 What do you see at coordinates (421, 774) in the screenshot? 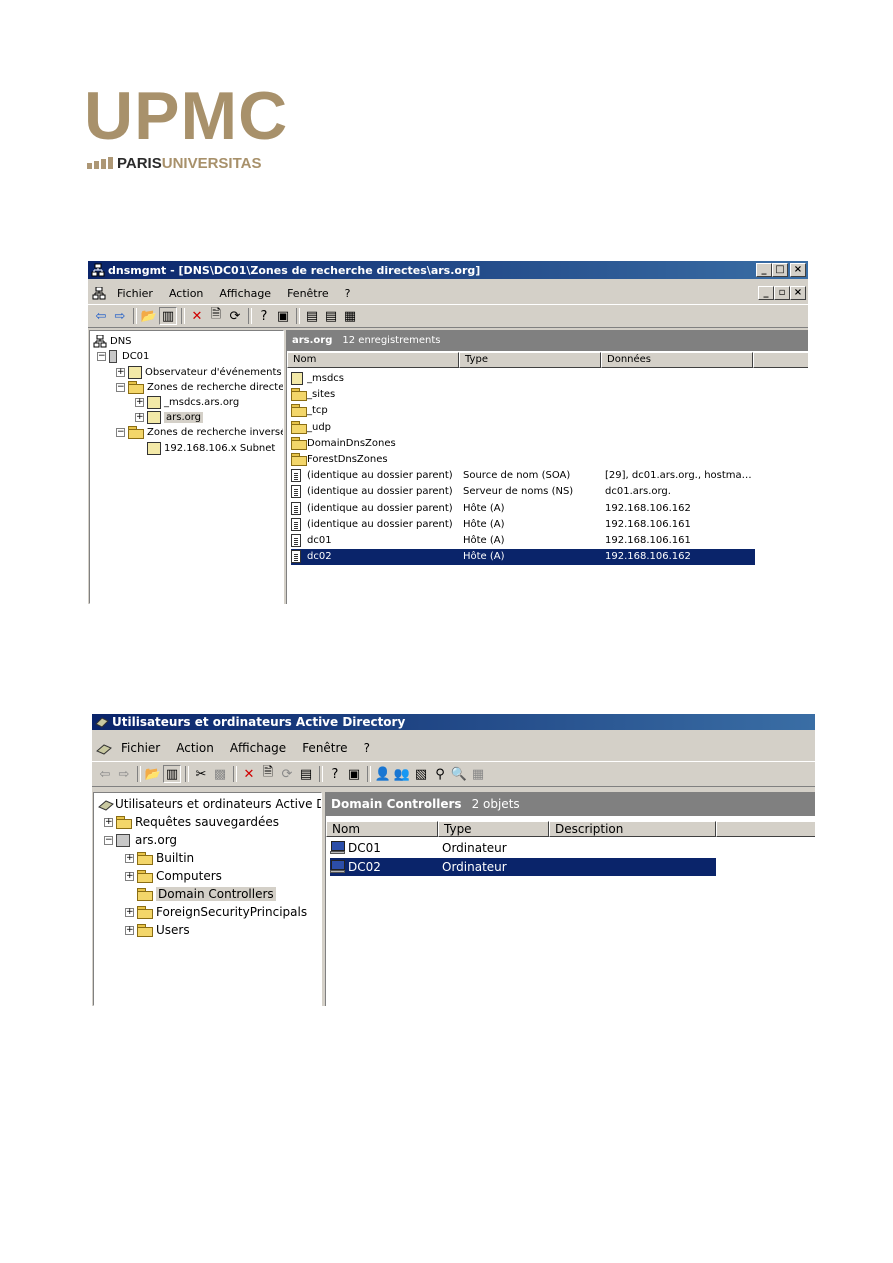
I see `new-ou-icon: ▧` at bounding box center [421, 774].